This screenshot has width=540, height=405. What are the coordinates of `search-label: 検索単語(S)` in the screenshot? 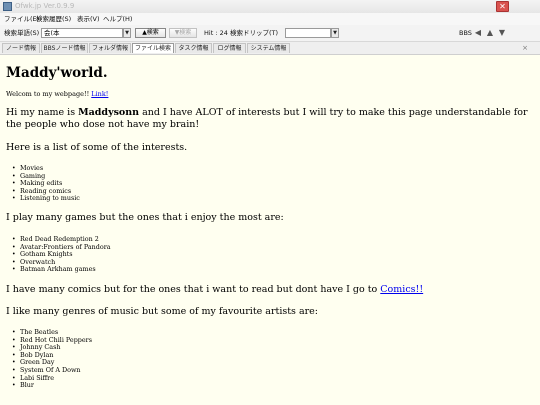 It's located at (22, 33).